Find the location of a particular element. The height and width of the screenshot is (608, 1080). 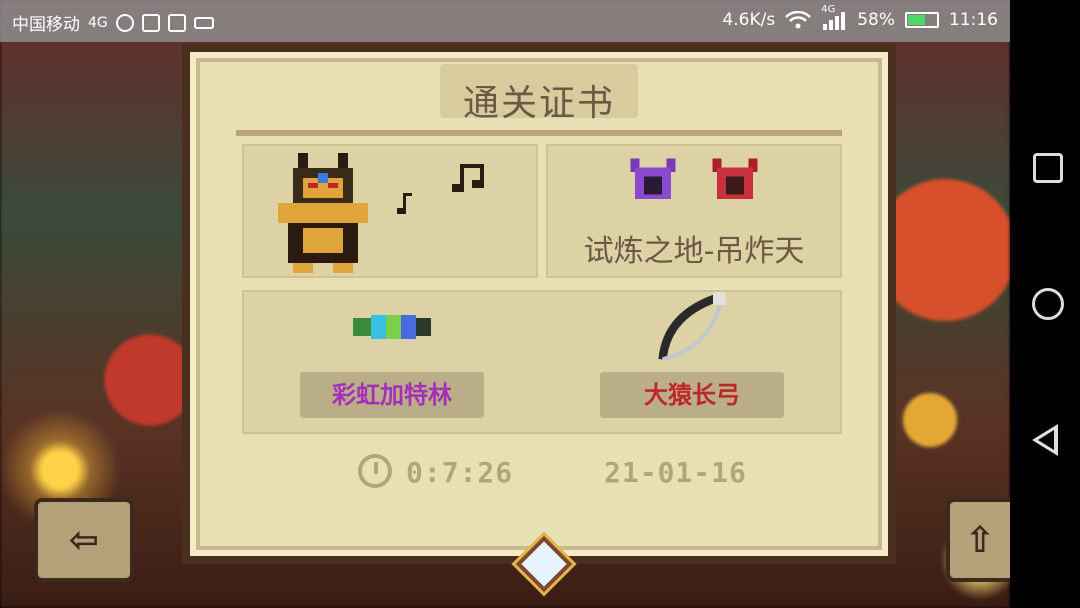

home-button is located at coordinates (1048, 304).